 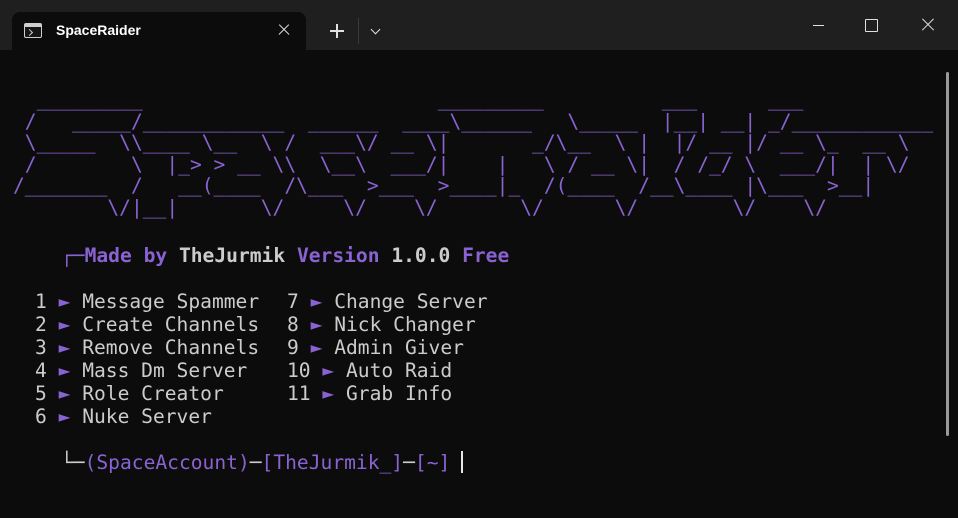 What do you see at coordinates (147, 416) in the screenshot?
I see `menu-item-label: Nuke Server` at bounding box center [147, 416].